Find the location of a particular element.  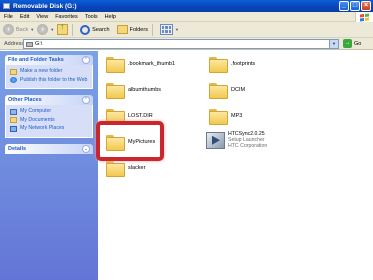

folder-up-icon is located at coordinates (63, 28).